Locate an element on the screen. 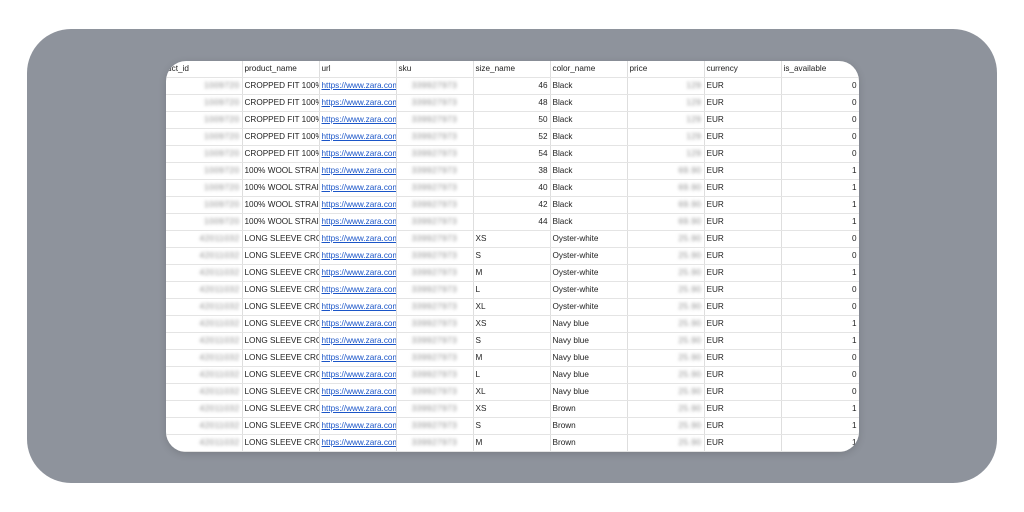  cell-size-name: 40 is located at coordinates (512, 188).